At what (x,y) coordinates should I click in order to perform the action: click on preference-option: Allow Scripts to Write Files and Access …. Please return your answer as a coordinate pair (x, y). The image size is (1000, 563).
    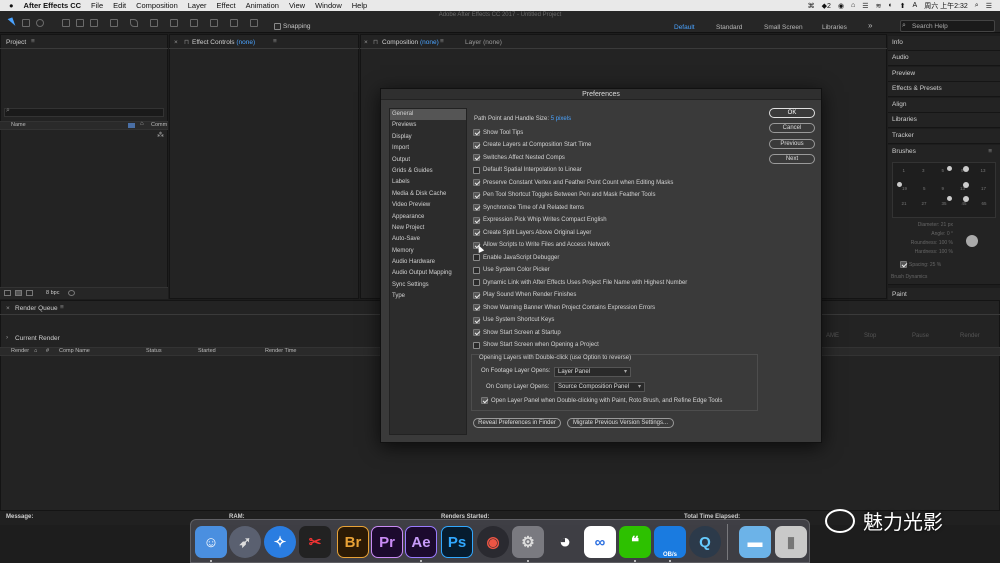
    Looking at the image, I should click on (541, 245).